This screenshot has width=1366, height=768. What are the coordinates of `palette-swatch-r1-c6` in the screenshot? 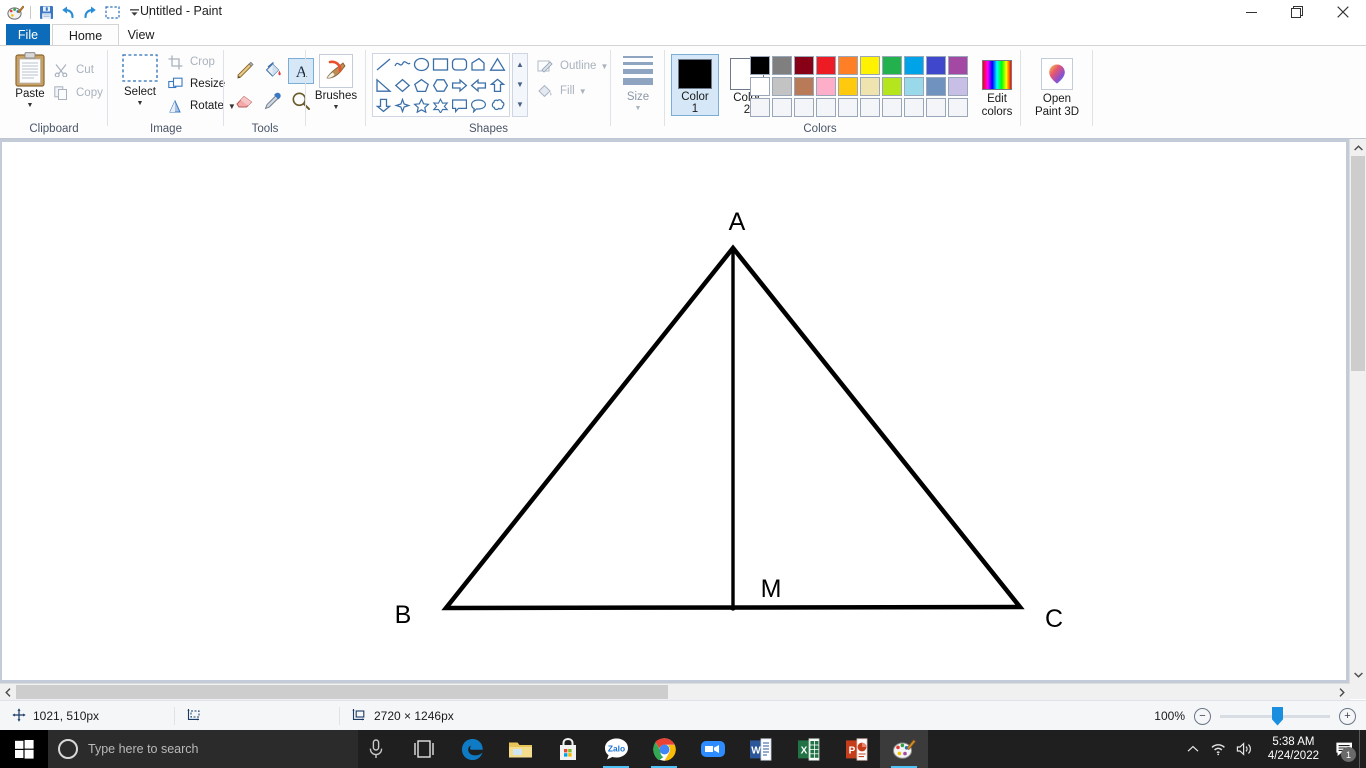 It's located at (870, 65).